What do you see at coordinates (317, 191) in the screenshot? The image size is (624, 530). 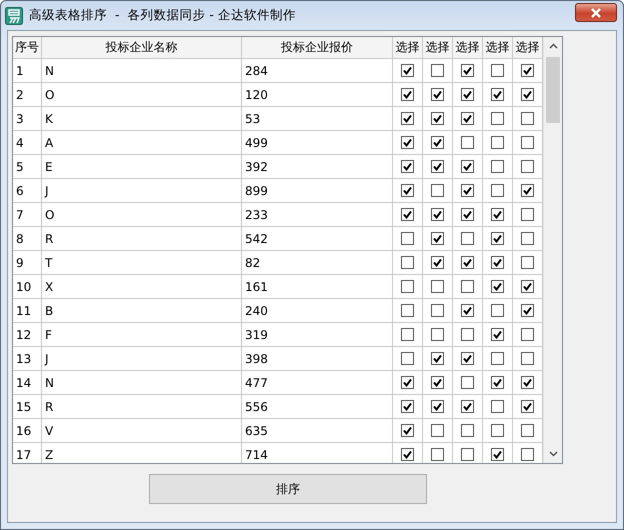 I see `table-cell: 899` at bounding box center [317, 191].